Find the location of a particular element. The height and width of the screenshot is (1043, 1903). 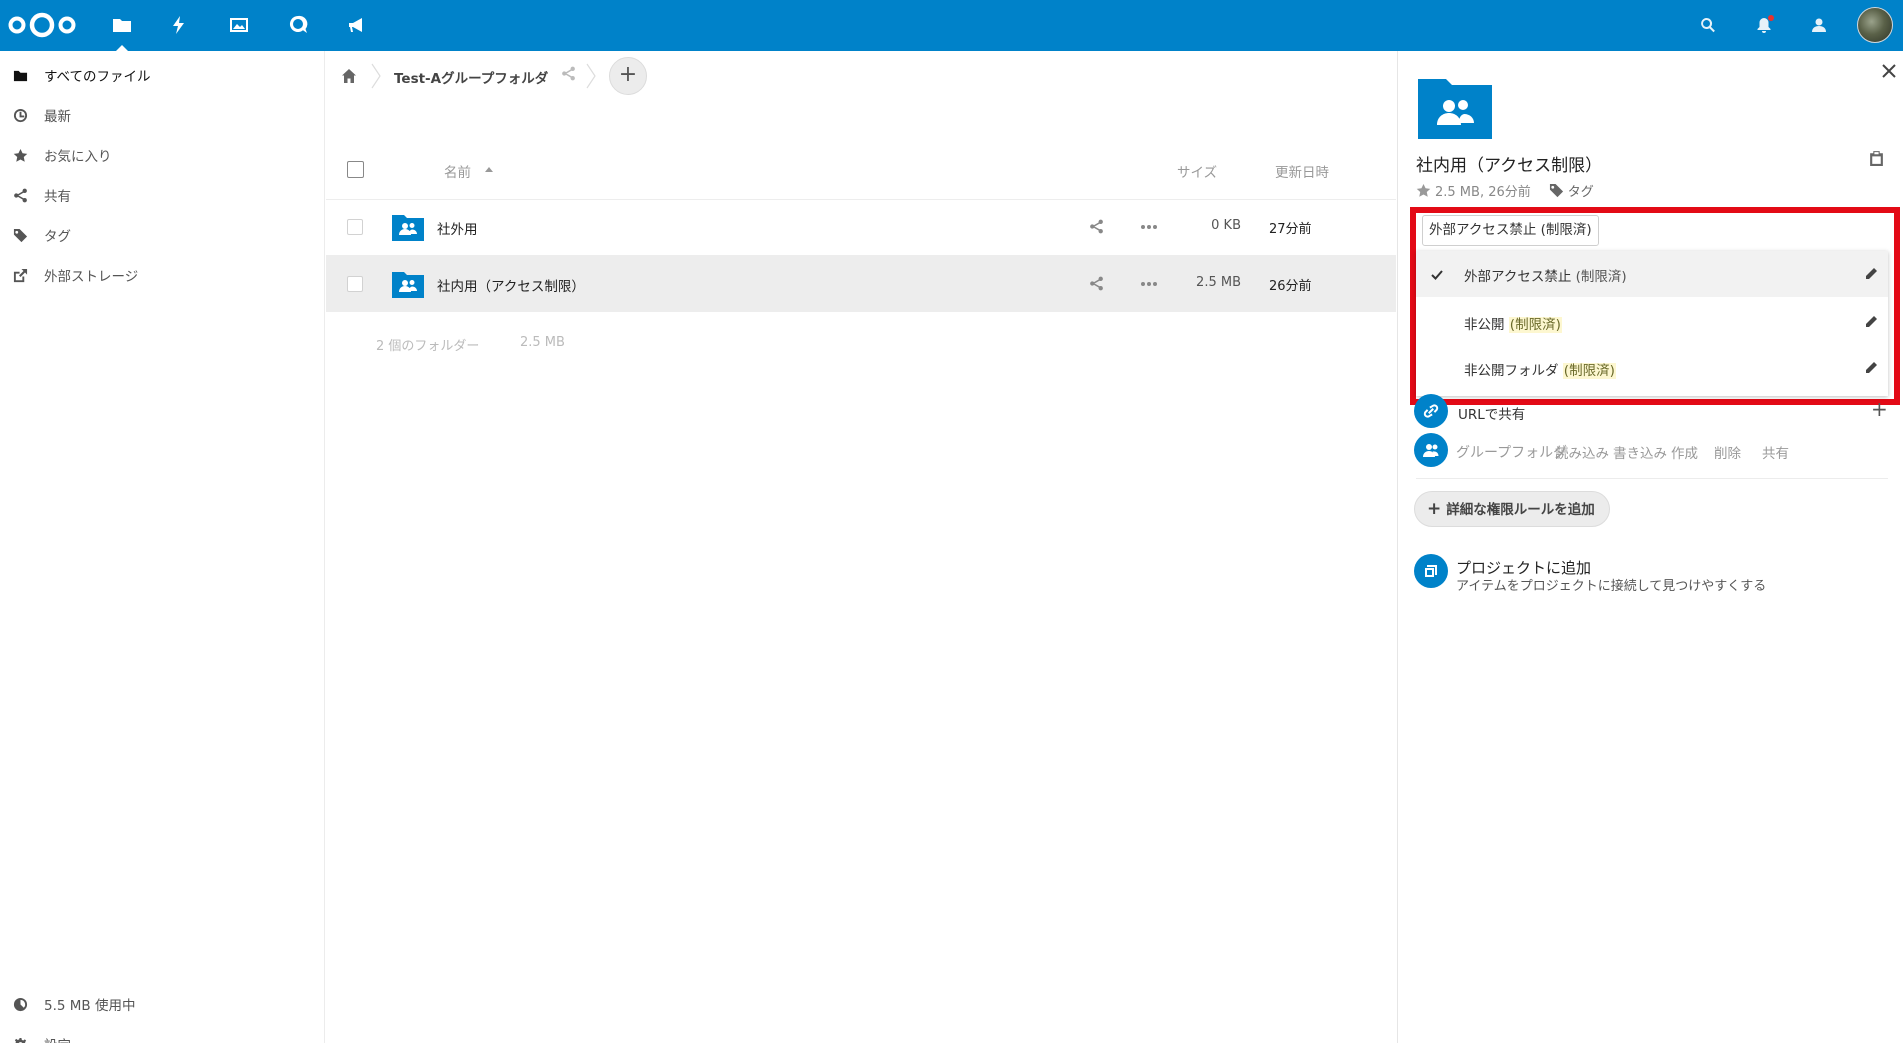

table-row: 社外用 0 KB 27分前 is located at coordinates (861, 227).